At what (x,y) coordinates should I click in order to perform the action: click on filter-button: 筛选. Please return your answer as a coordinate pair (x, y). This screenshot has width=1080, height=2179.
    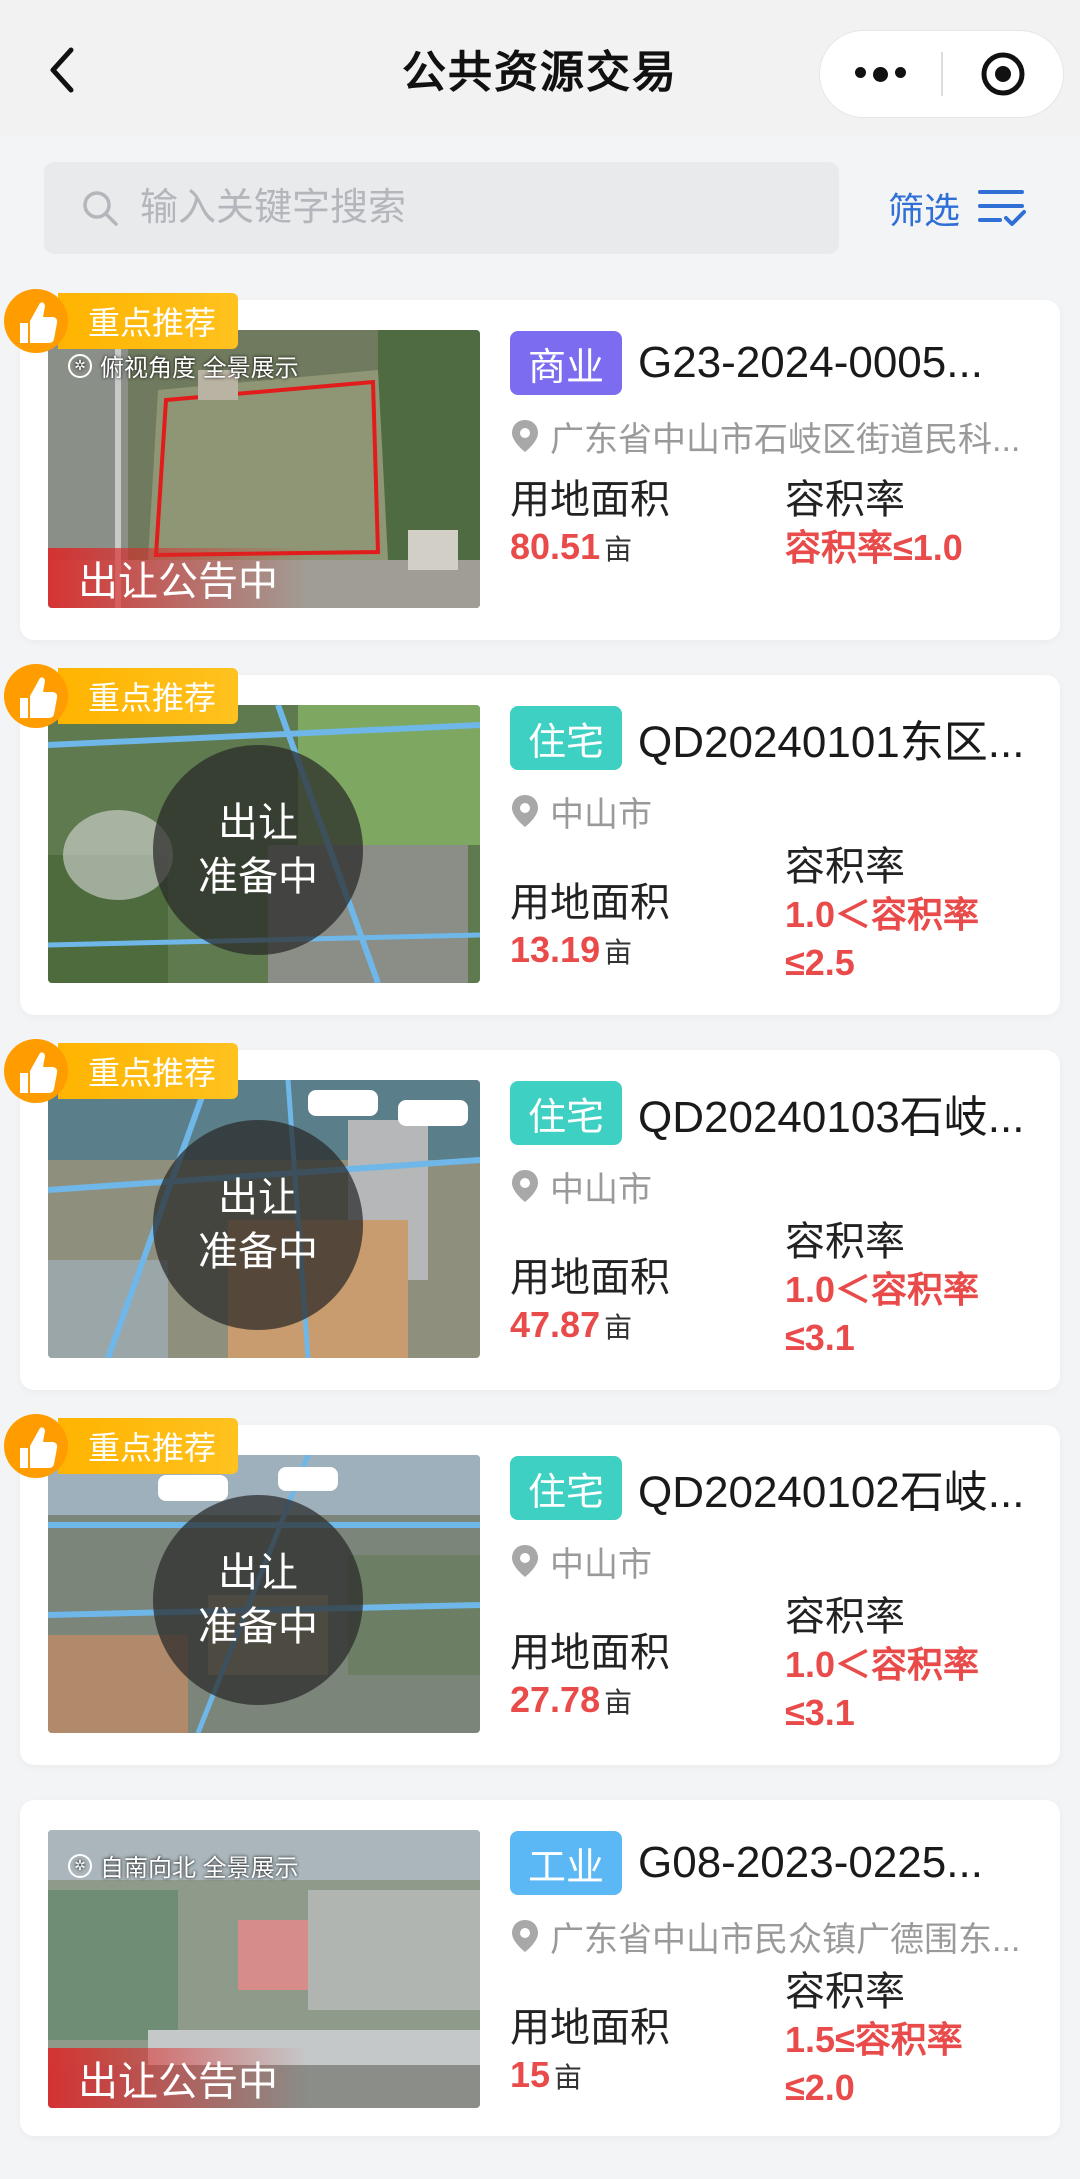
    Looking at the image, I should click on (957, 208).